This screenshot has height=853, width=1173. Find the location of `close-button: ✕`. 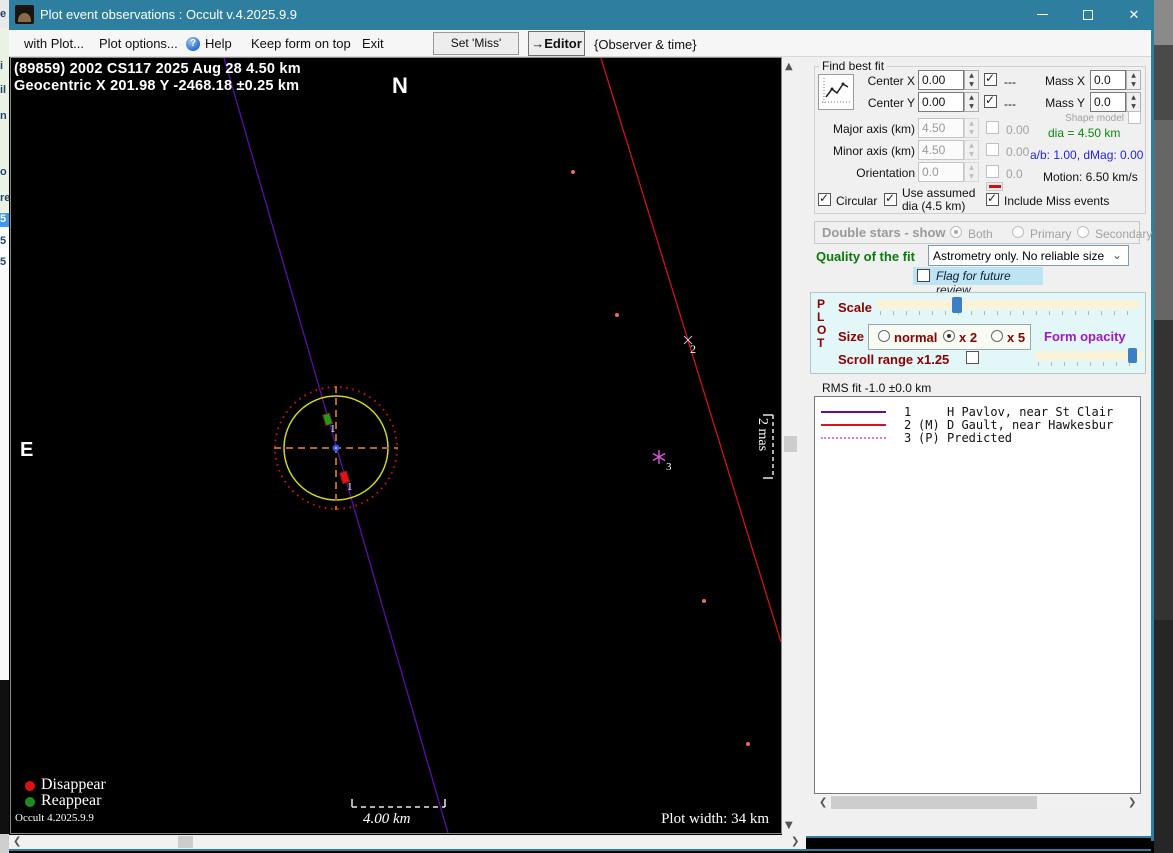

close-button: ✕ is located at coordinates (1134, 15).